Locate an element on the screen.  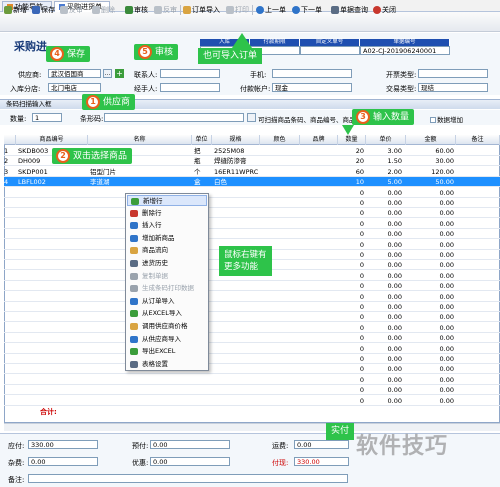
context-menu-item: 新增行 is located at coordinates (167, 201).